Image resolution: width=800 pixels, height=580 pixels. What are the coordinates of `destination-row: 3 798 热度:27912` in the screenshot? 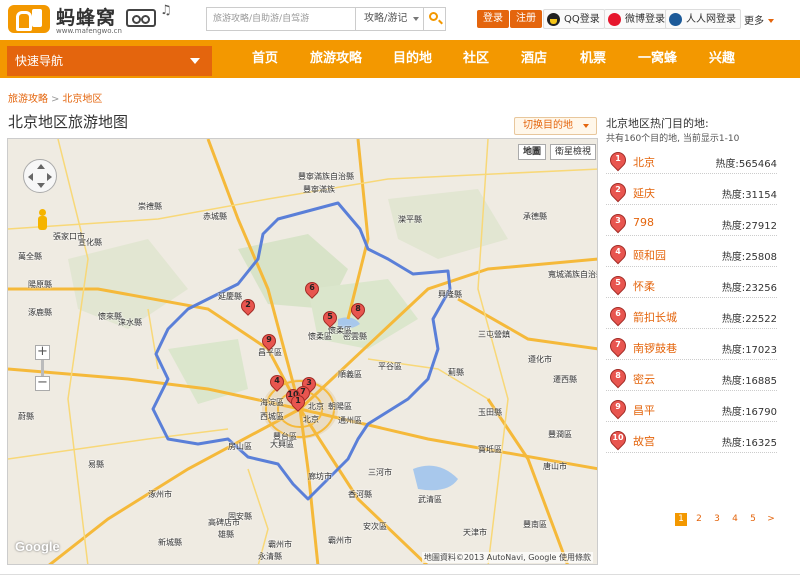 It's located at (691, 223).